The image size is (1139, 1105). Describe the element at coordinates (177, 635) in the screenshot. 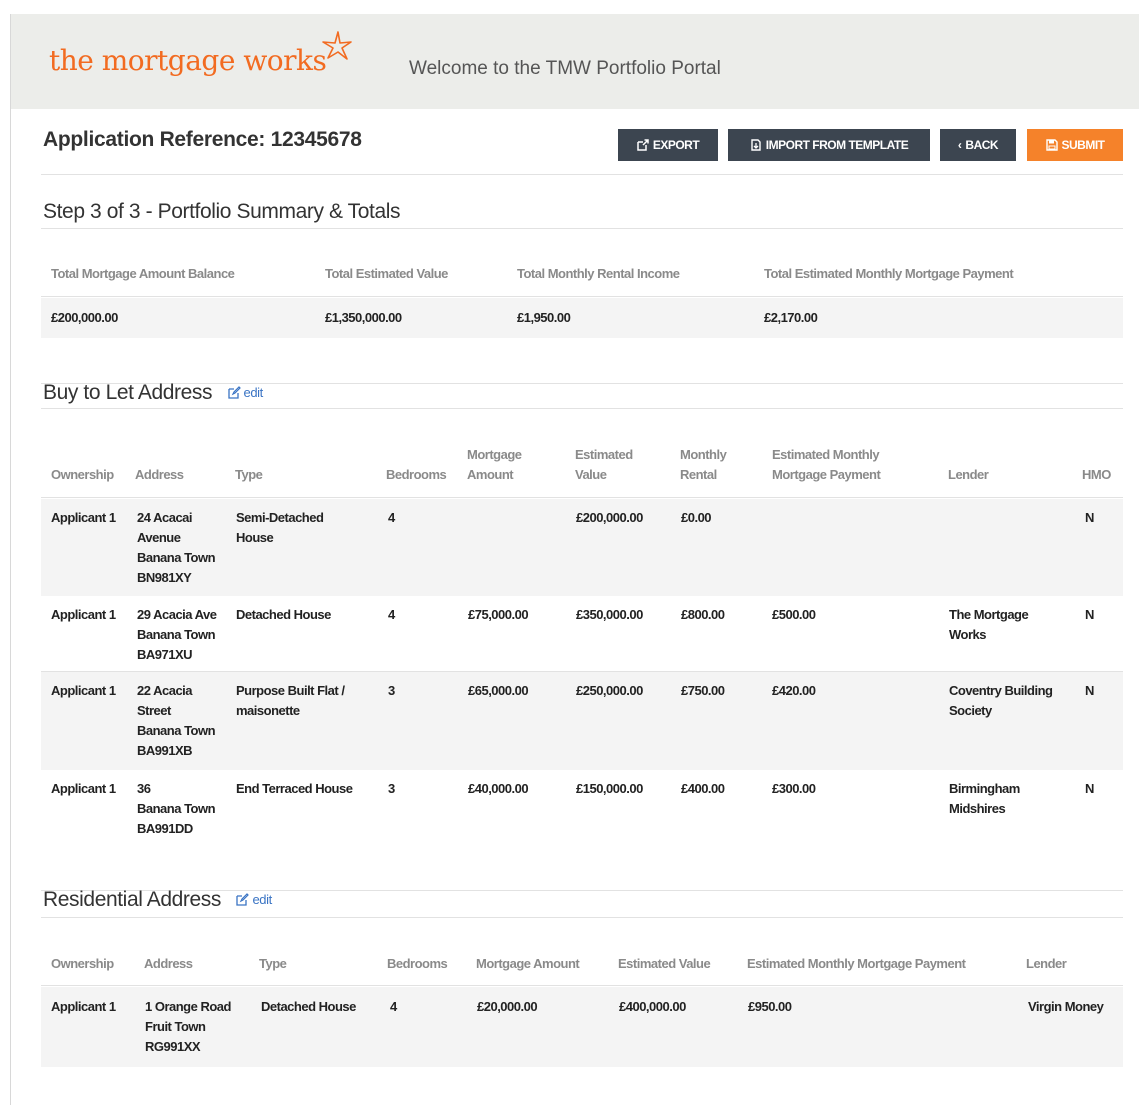

I see `cell-address: 29 Acacia Ave Banana Town BA971XU` at that location.